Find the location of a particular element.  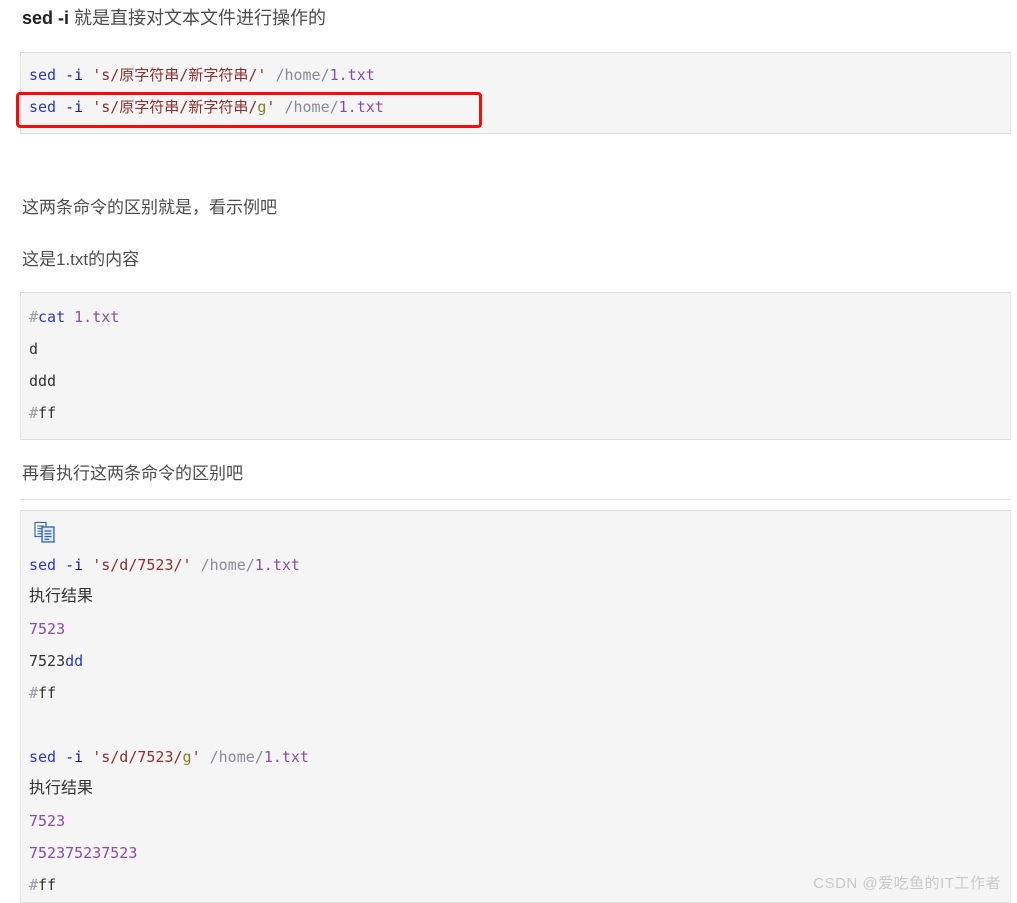

code-line: 7523dd is located at coordinates (515, 661).